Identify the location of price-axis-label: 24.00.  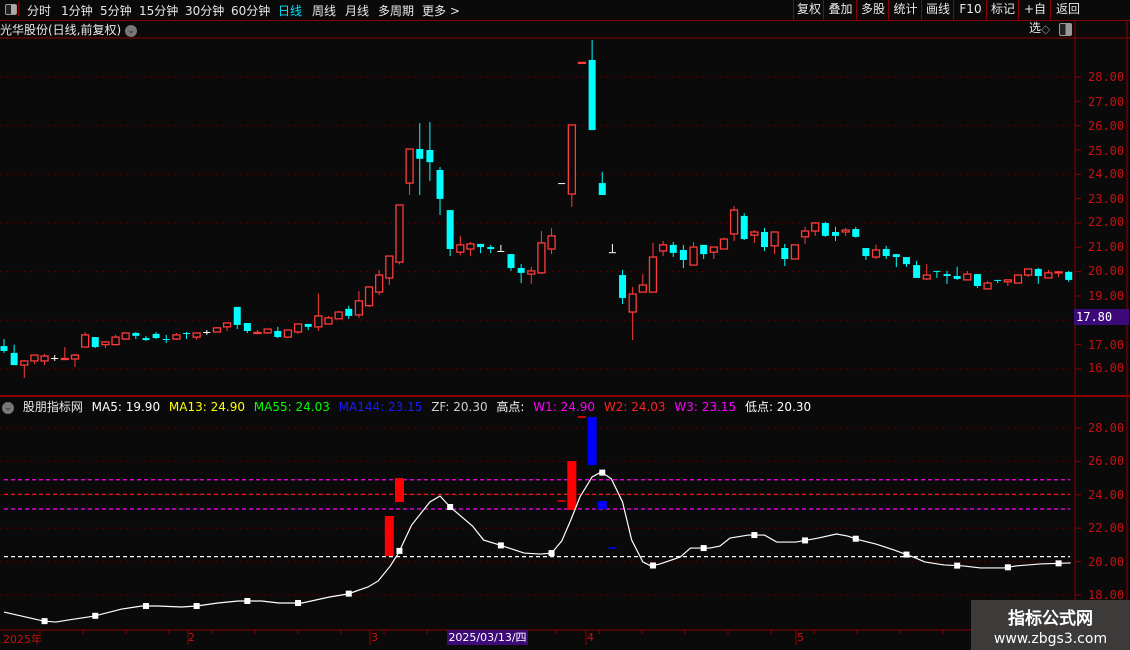
(1106, 174).